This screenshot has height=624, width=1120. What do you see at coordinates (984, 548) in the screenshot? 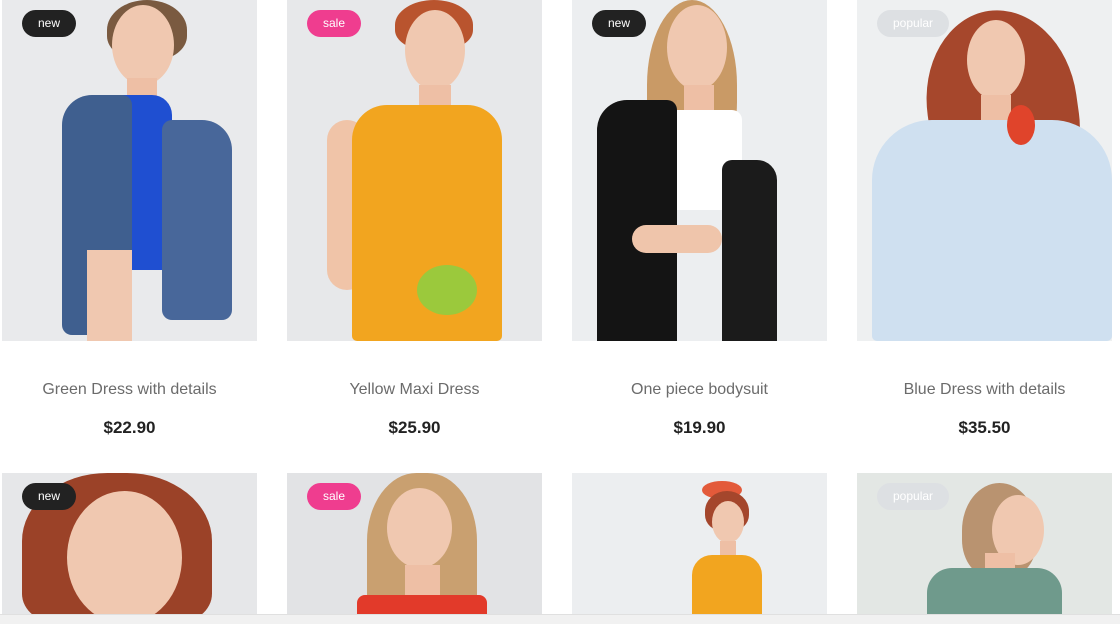
I see `product-card: popular` at bounding box center [984, 548].